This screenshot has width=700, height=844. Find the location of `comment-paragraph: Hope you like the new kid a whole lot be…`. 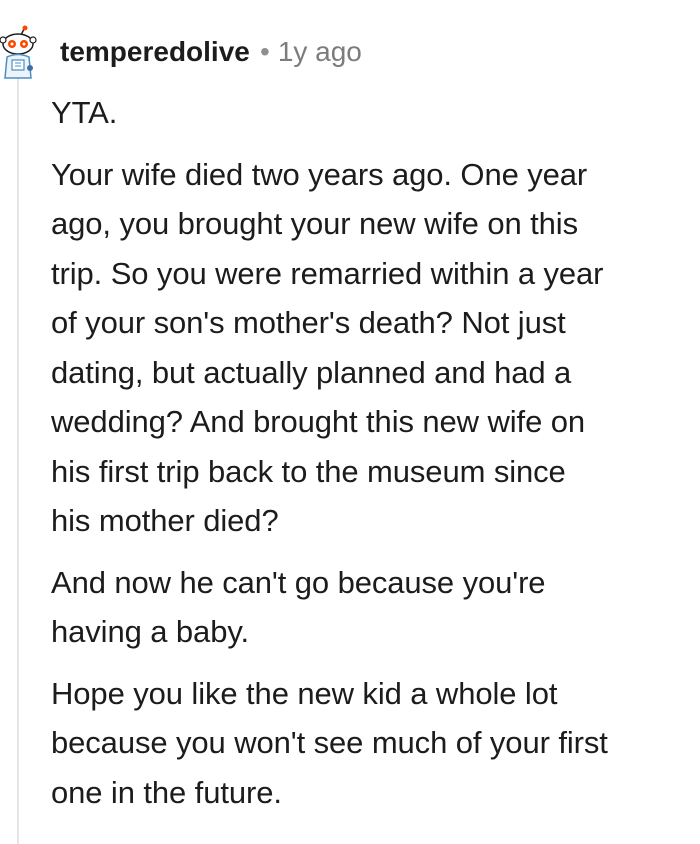

comment-paragraph: Hope you like the new kid a whole lot be… is located at coordinates (329, 742).